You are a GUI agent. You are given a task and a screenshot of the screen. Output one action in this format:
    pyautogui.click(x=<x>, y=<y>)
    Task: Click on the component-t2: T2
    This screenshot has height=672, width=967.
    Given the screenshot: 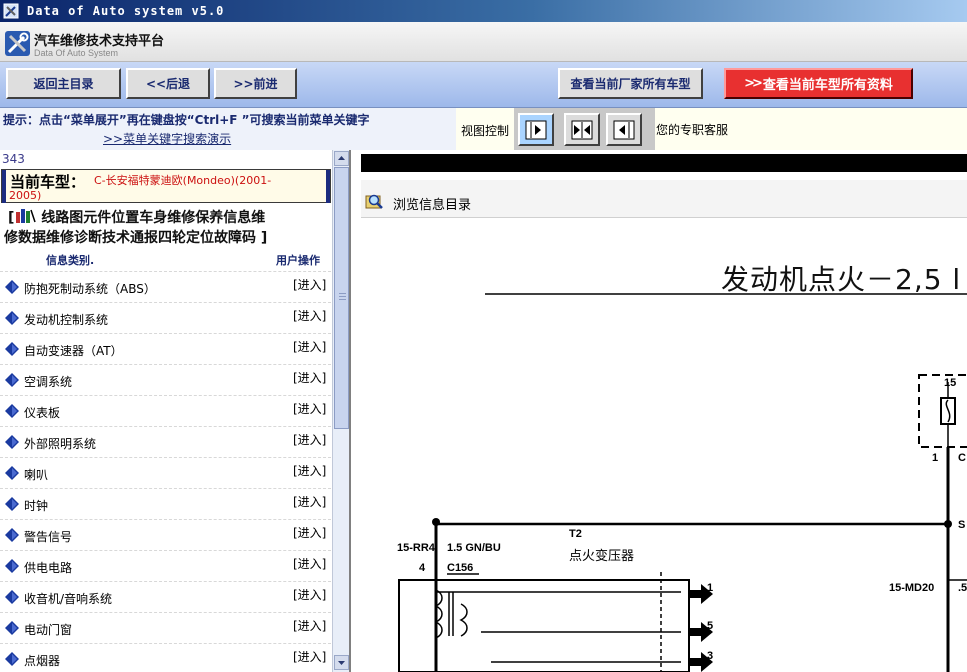 What is the action you would take?
    pyautogui.click(x=575, y=534)
    